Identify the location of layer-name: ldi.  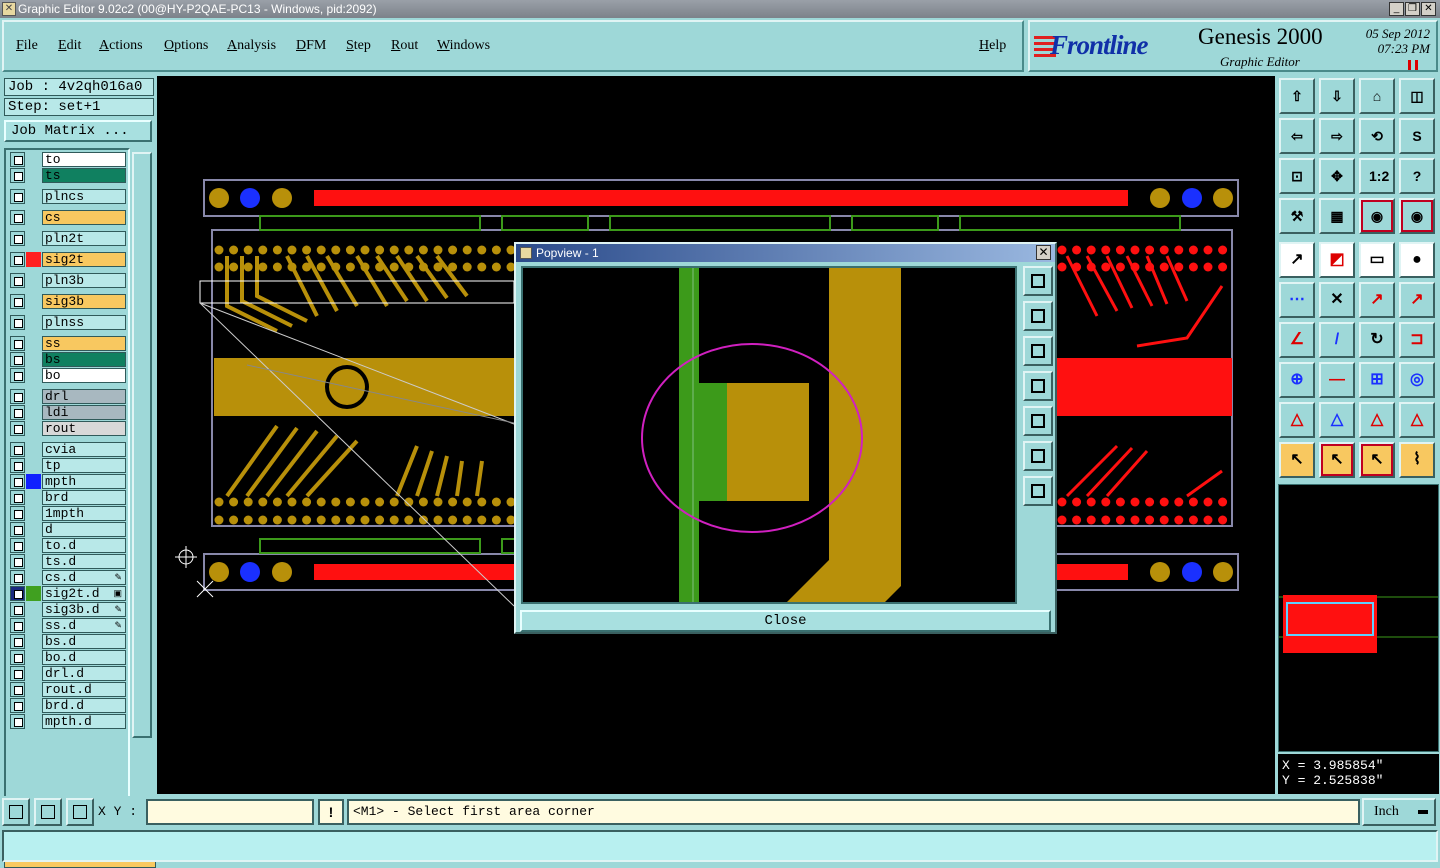
(84, 412).